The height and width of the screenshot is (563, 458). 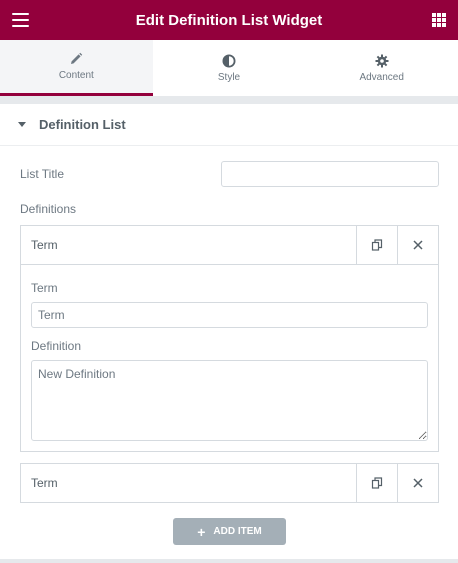 What do you see at coordinates (201, 531) in the screenshot?
I see `plus-icon: +` at bounding box center [201, 531].